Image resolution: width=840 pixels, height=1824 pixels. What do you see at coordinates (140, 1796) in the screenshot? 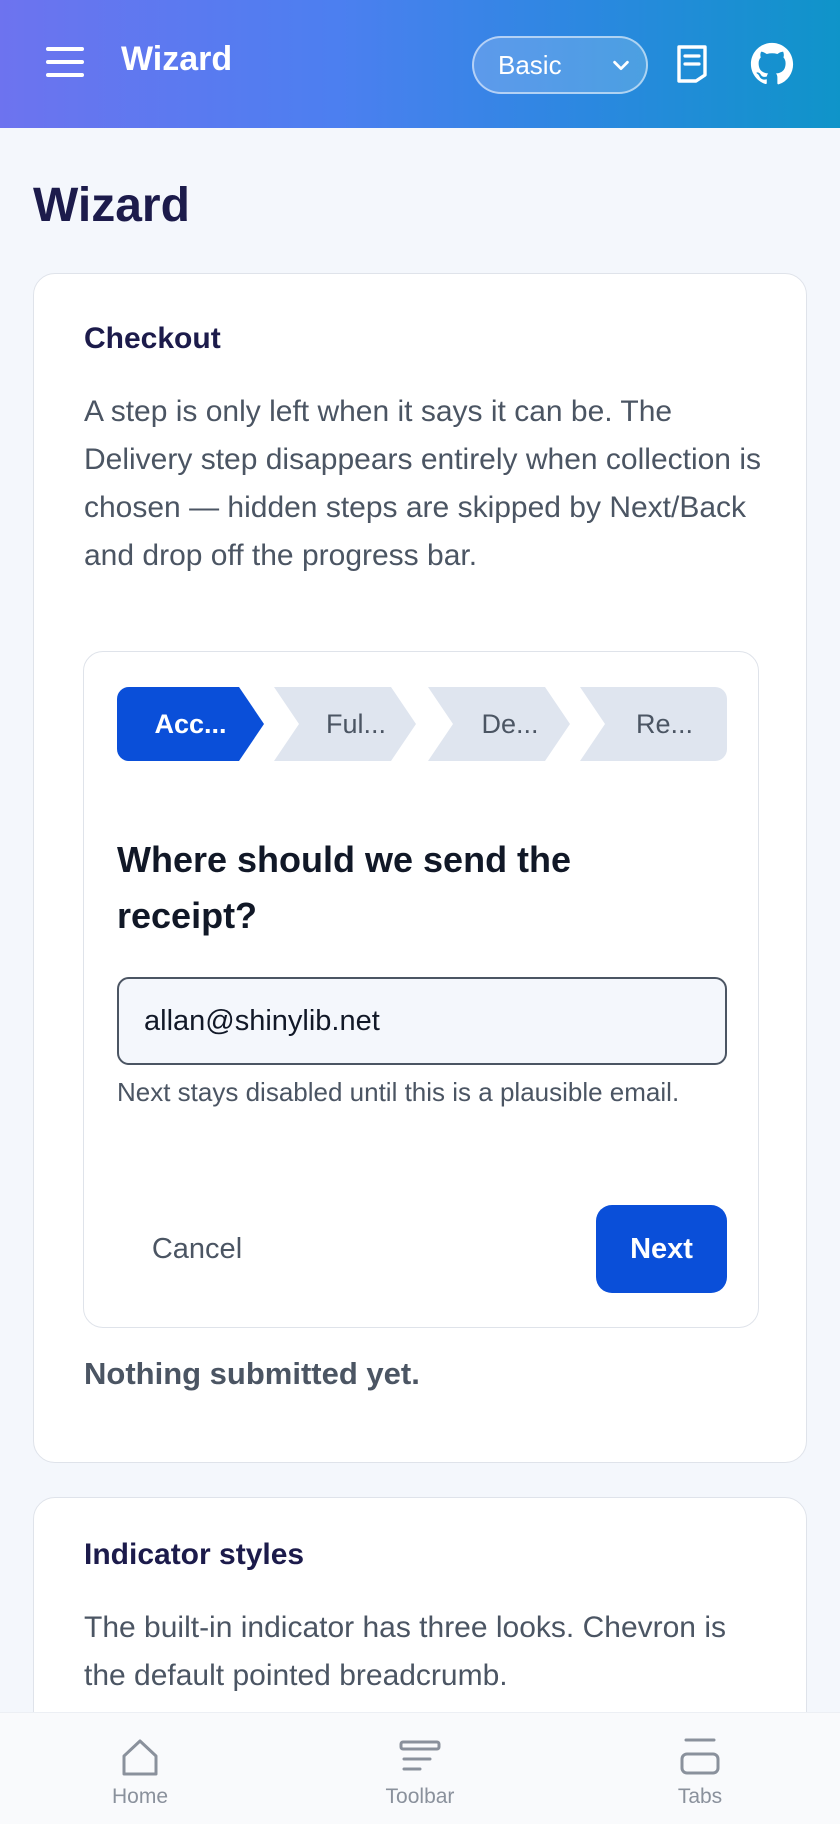
I see `nav-label: Home` at bounding box center [140, 1796].